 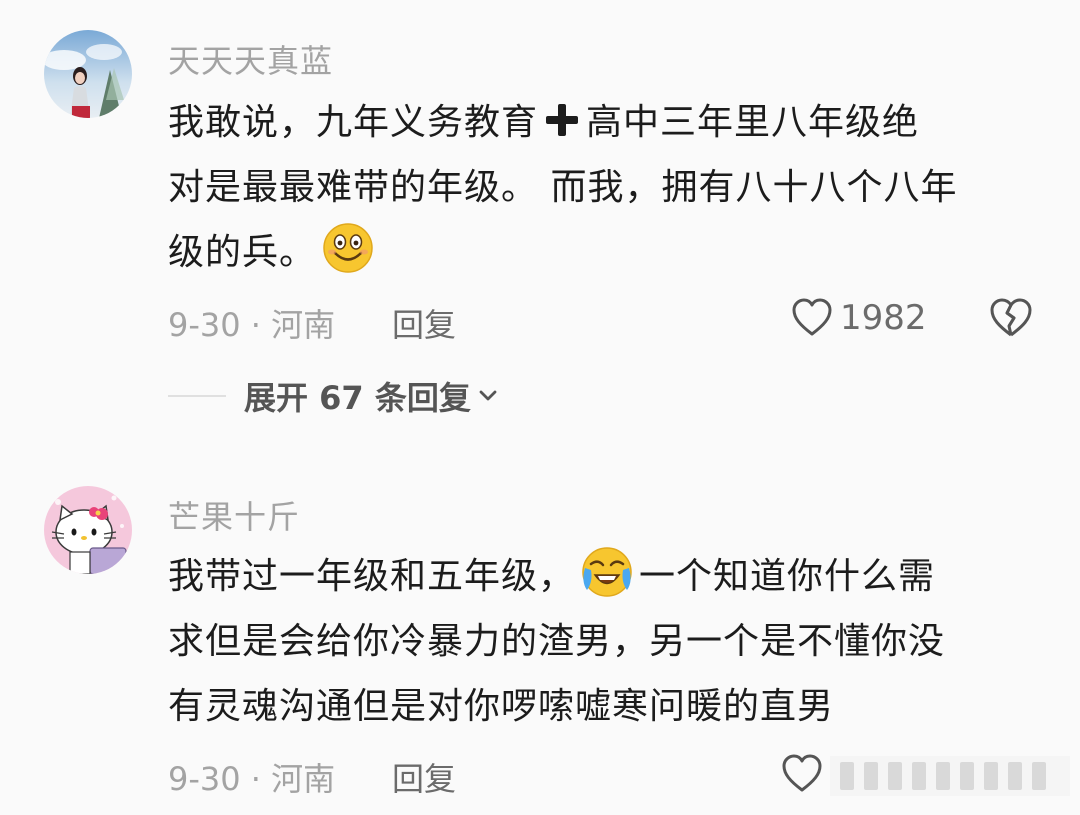 I want to click on divider, so click(x=197, y=396).